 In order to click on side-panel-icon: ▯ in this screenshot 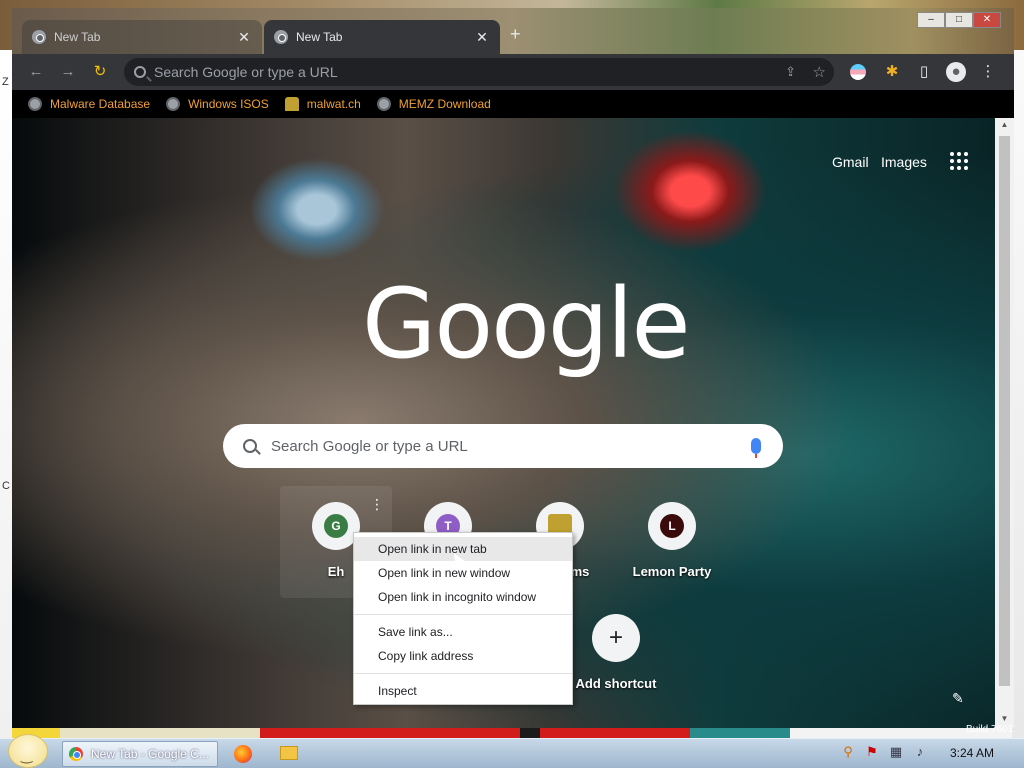, I will do `click(924, 72)`.